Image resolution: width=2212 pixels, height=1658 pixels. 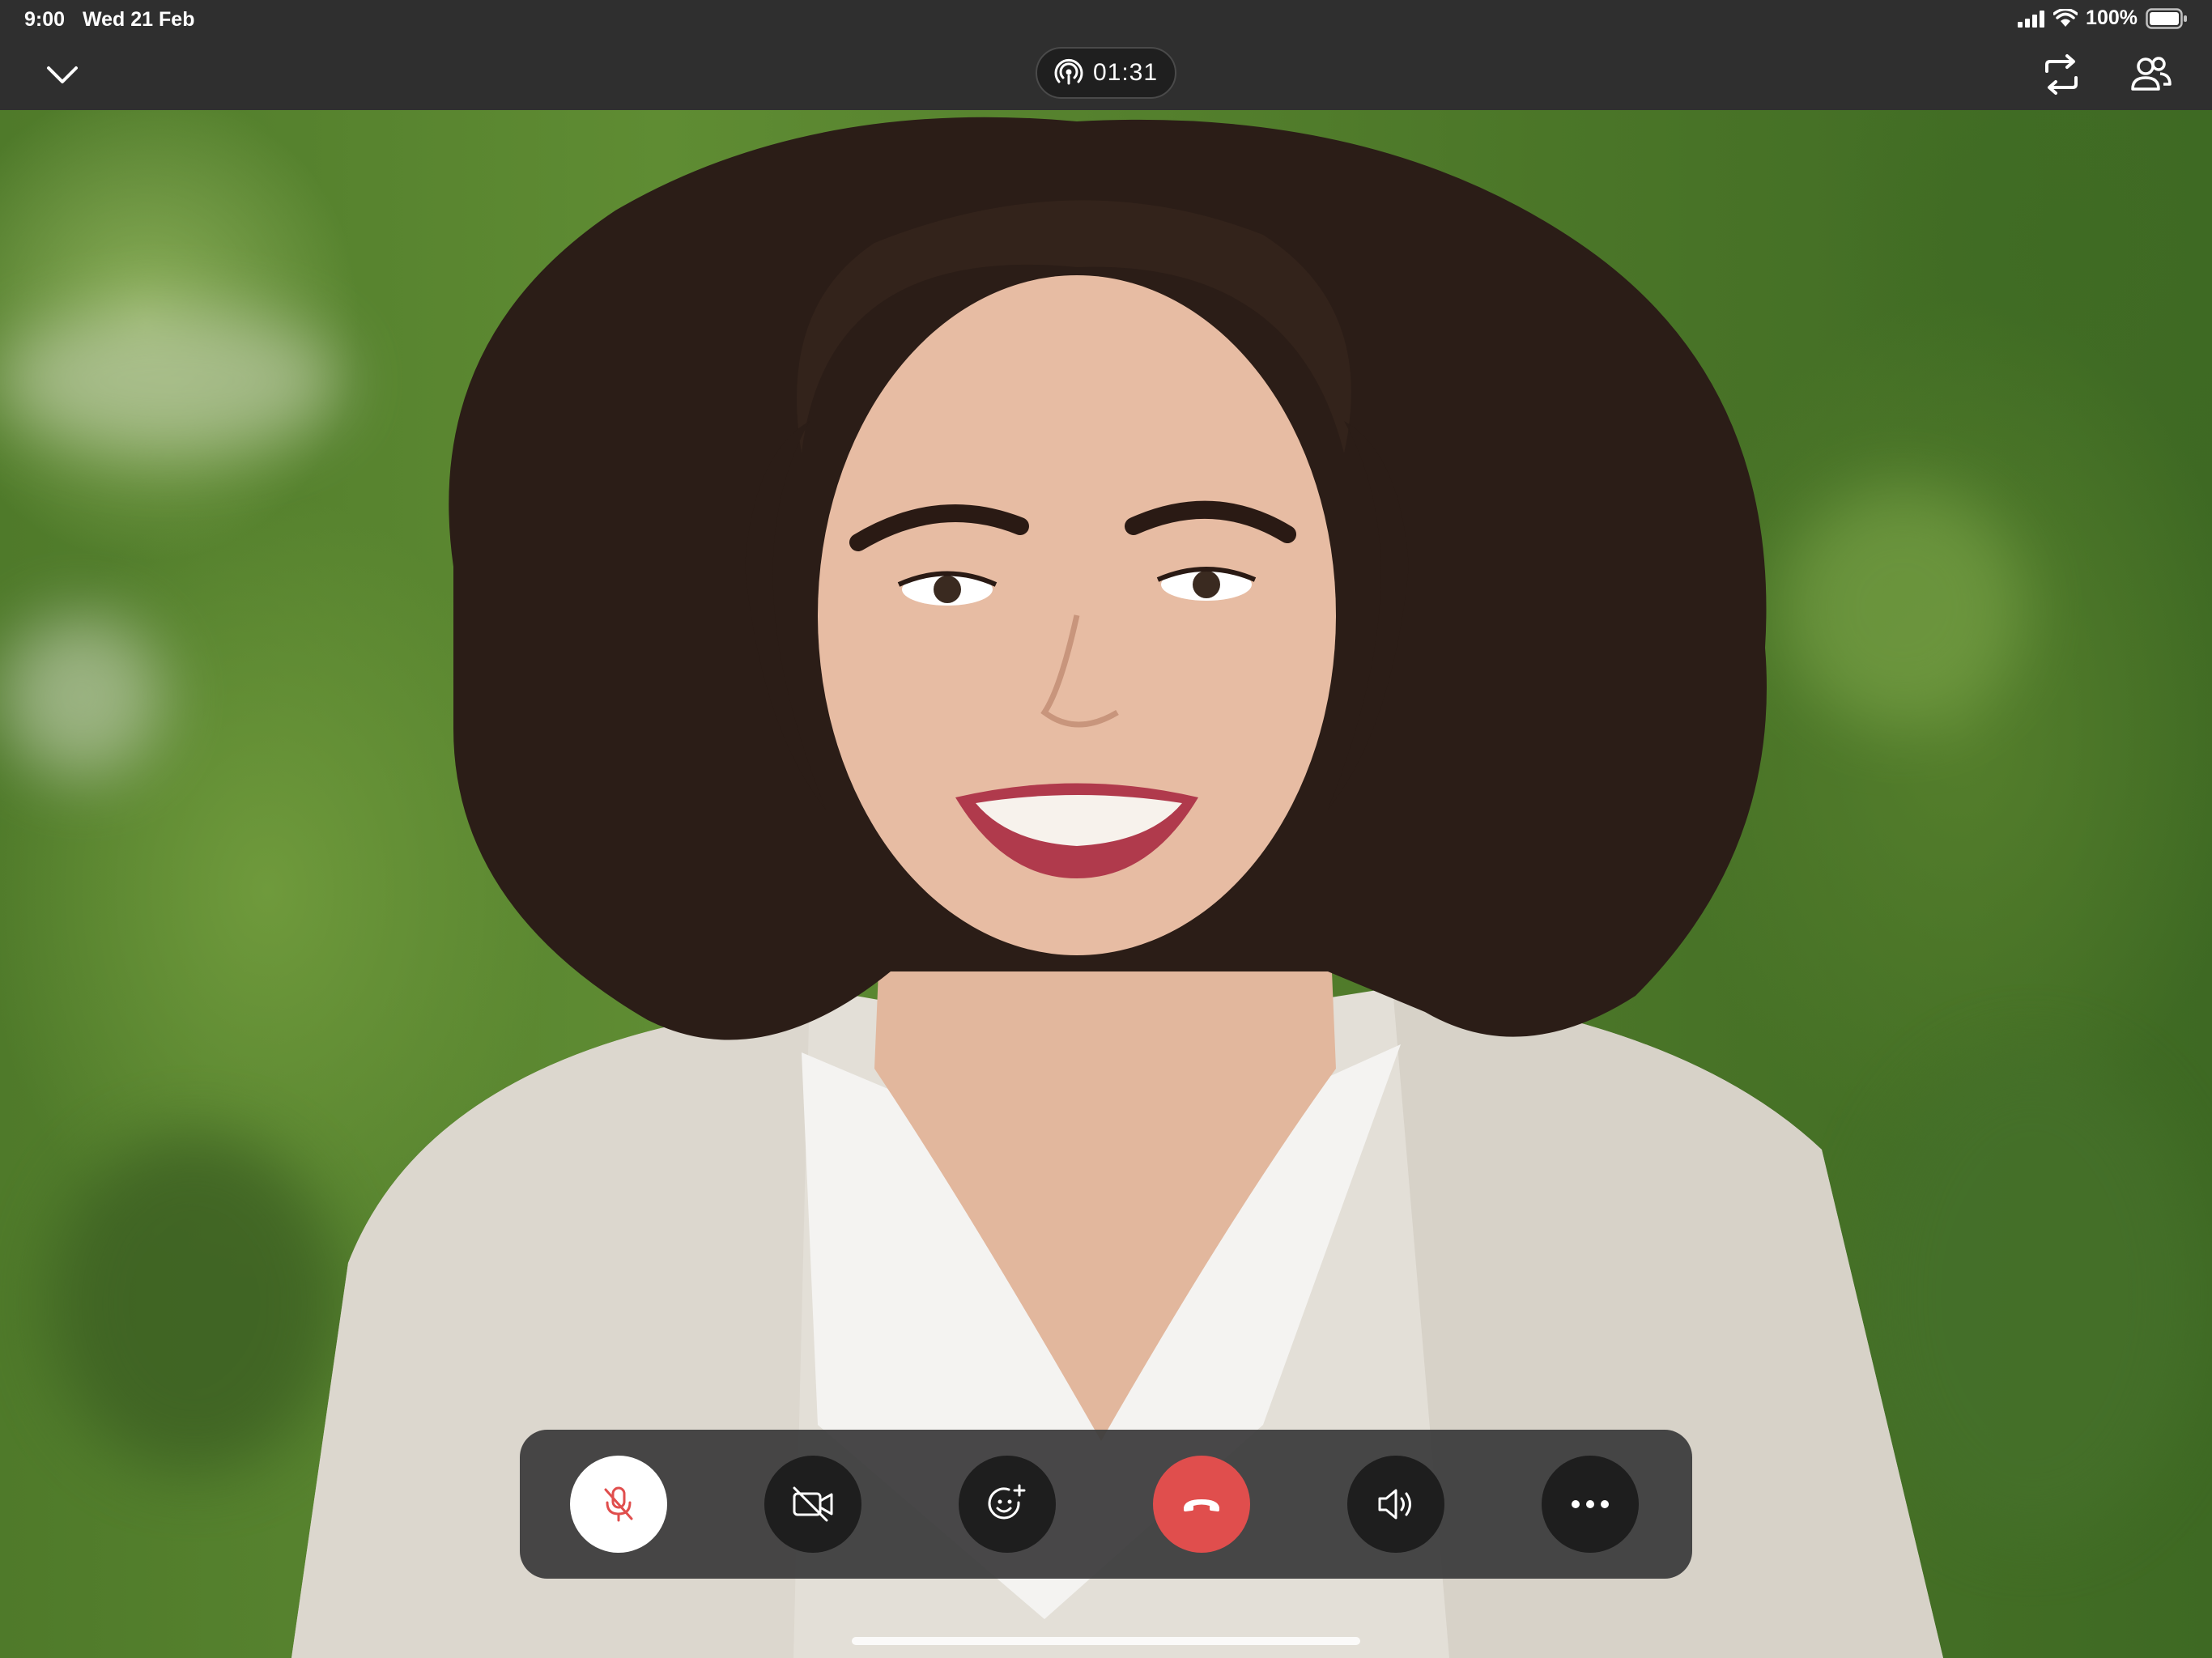 I want to click on participants-icon, so click(x=2151, y=74).